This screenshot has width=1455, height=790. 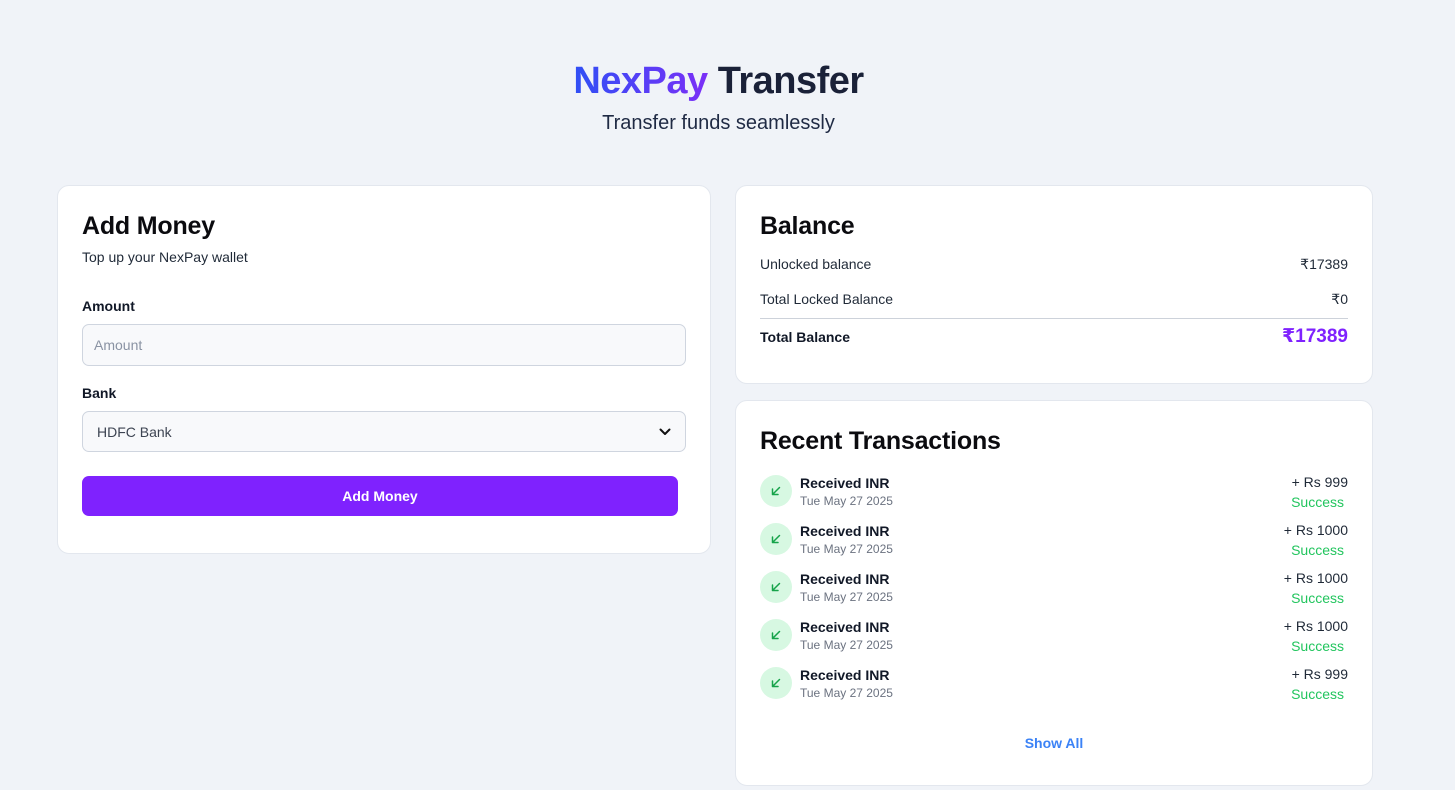 What do you see at coordinates (805, 337) in the screenshot?
I see `total-balance-label: Total Balance` at bounding box center [805, 337].